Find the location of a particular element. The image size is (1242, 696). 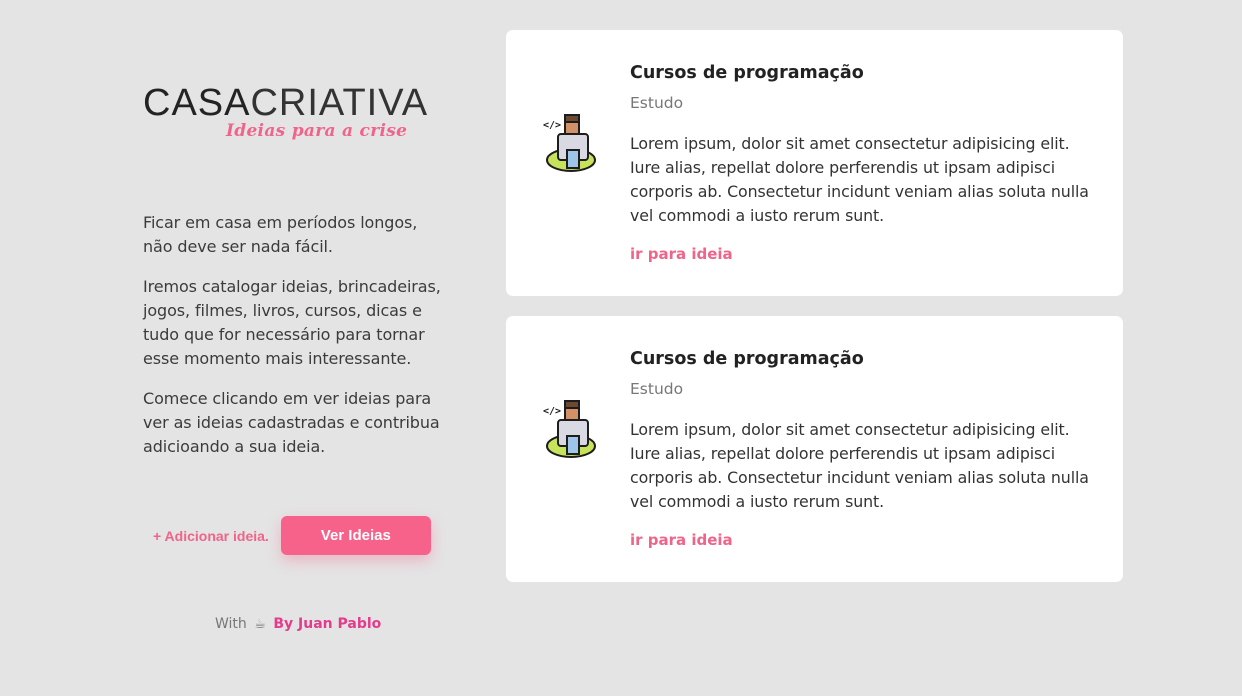

view-ideas-button: Ver Ideias is located at coordinates (355, 535).